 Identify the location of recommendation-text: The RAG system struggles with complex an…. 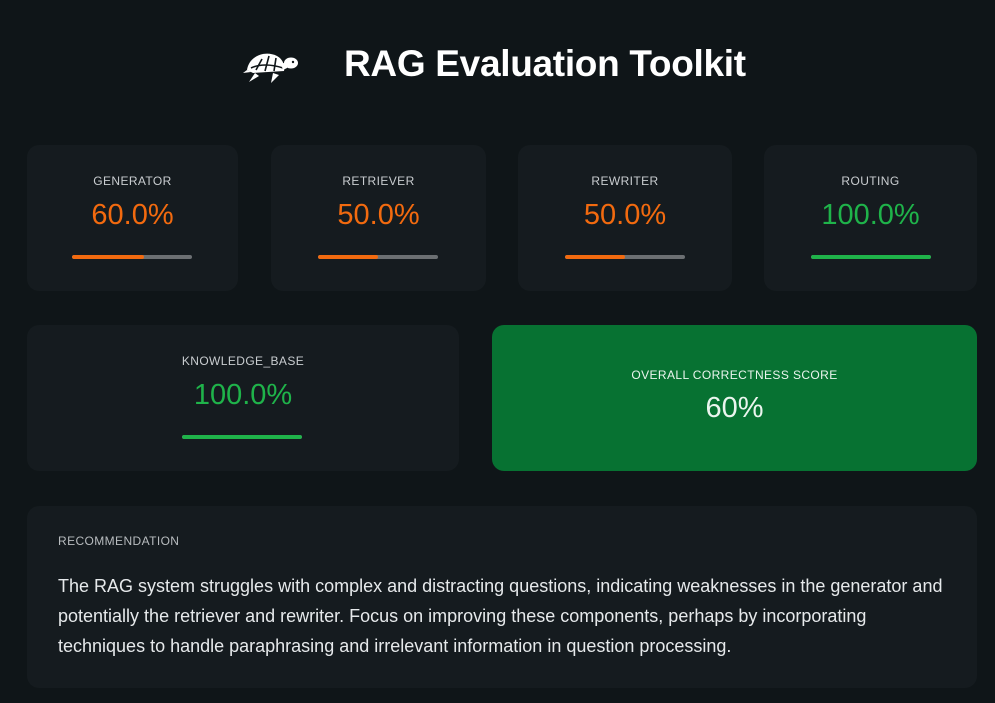
(500, 616).